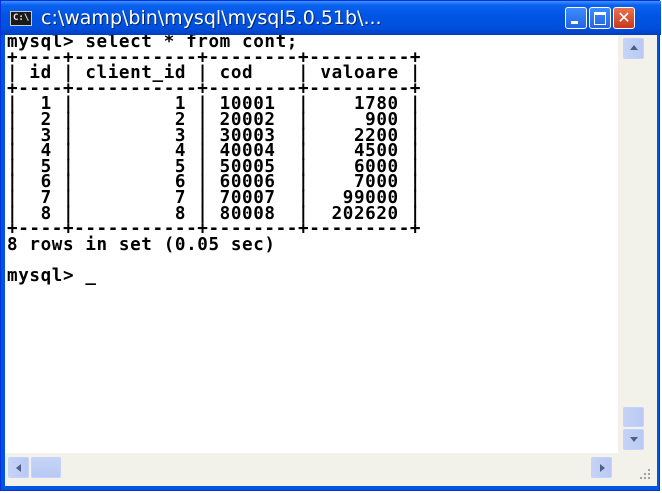 The height and width of the screenshot is (493, 662). What do you see at coordinates (637, 244) in the screenshot?
I see `vertical-scrollbar` at bounding box center [637, 244].